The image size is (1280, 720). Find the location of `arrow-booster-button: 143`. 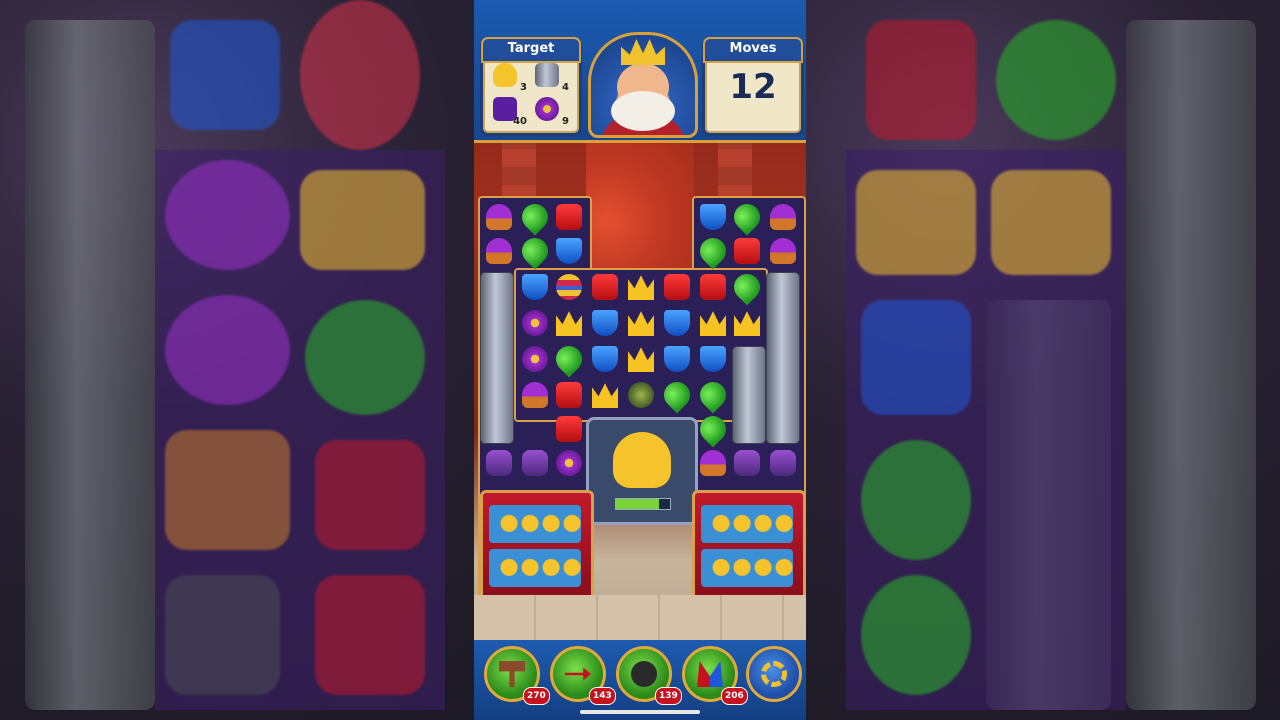

arrow-booster-button: 143 is located at coordinates (583, 675).